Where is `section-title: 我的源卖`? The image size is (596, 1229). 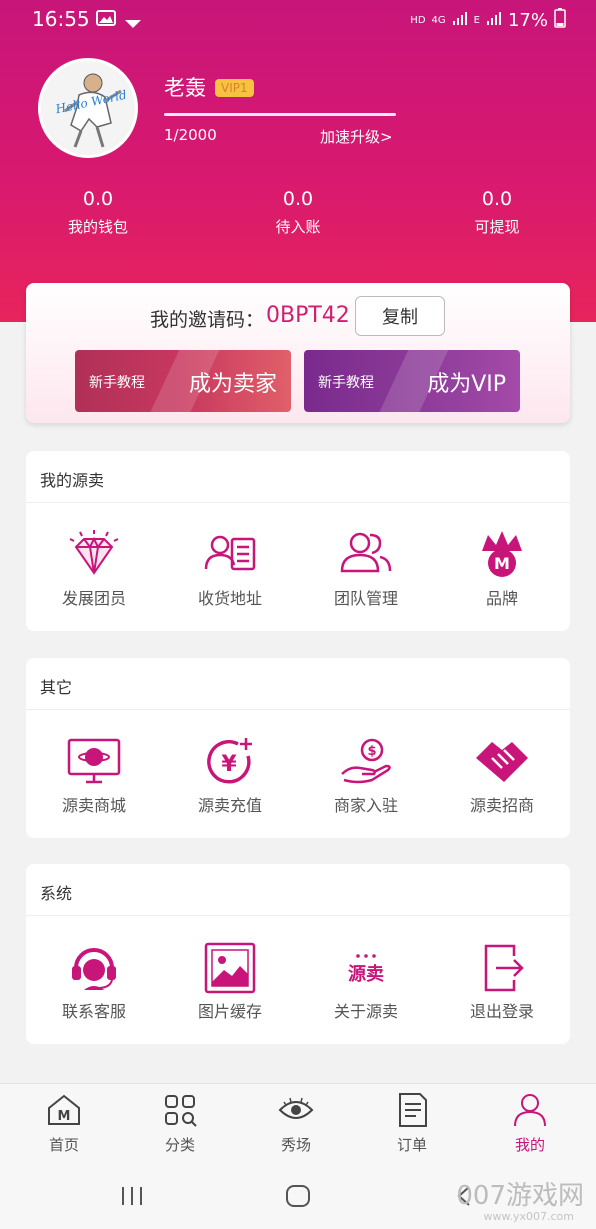
section-title: 我的源卖 is located at coordinates (72, 480).